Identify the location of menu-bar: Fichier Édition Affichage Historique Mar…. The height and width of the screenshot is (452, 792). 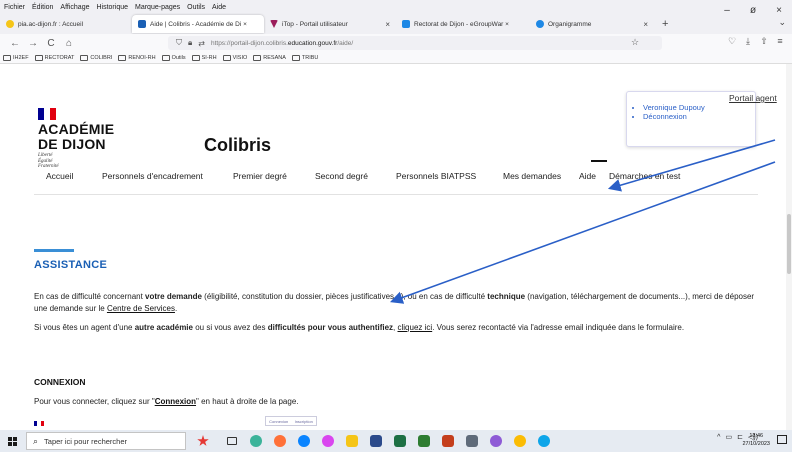
(396, 7).